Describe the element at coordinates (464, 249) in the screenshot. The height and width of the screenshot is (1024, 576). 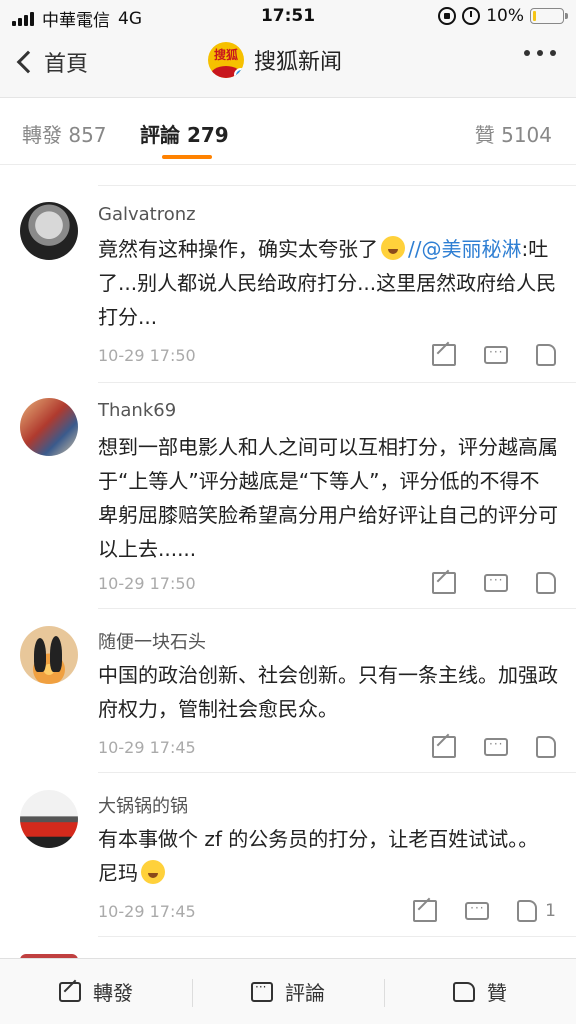
I see `mention-link: //@美丽秘淋` at that location.